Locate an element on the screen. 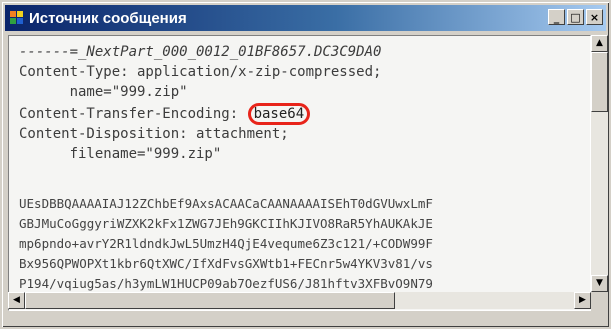 This screenshot has width=611, height=329. close-icon: × is located at coordinates (594, 17).